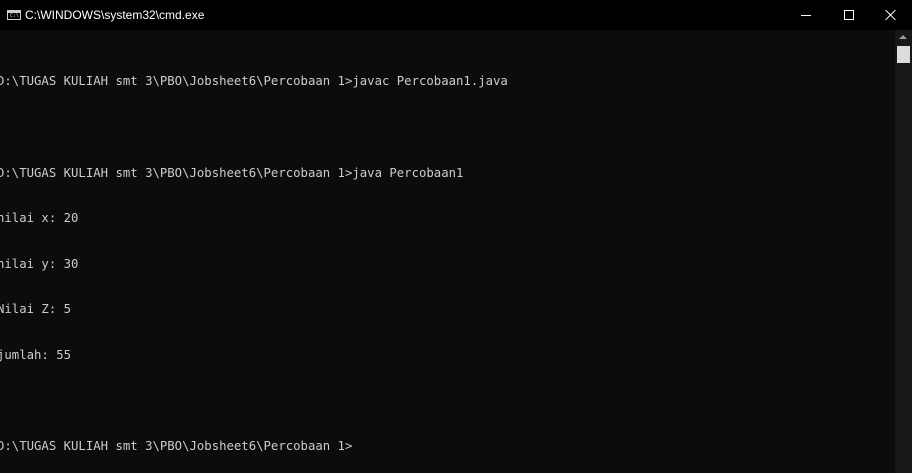 This screenshot has width=912, height=473. I want to click on title-bar: C:\ C:\WINDOWS\system32\cmd.exe, so click(456, 15).